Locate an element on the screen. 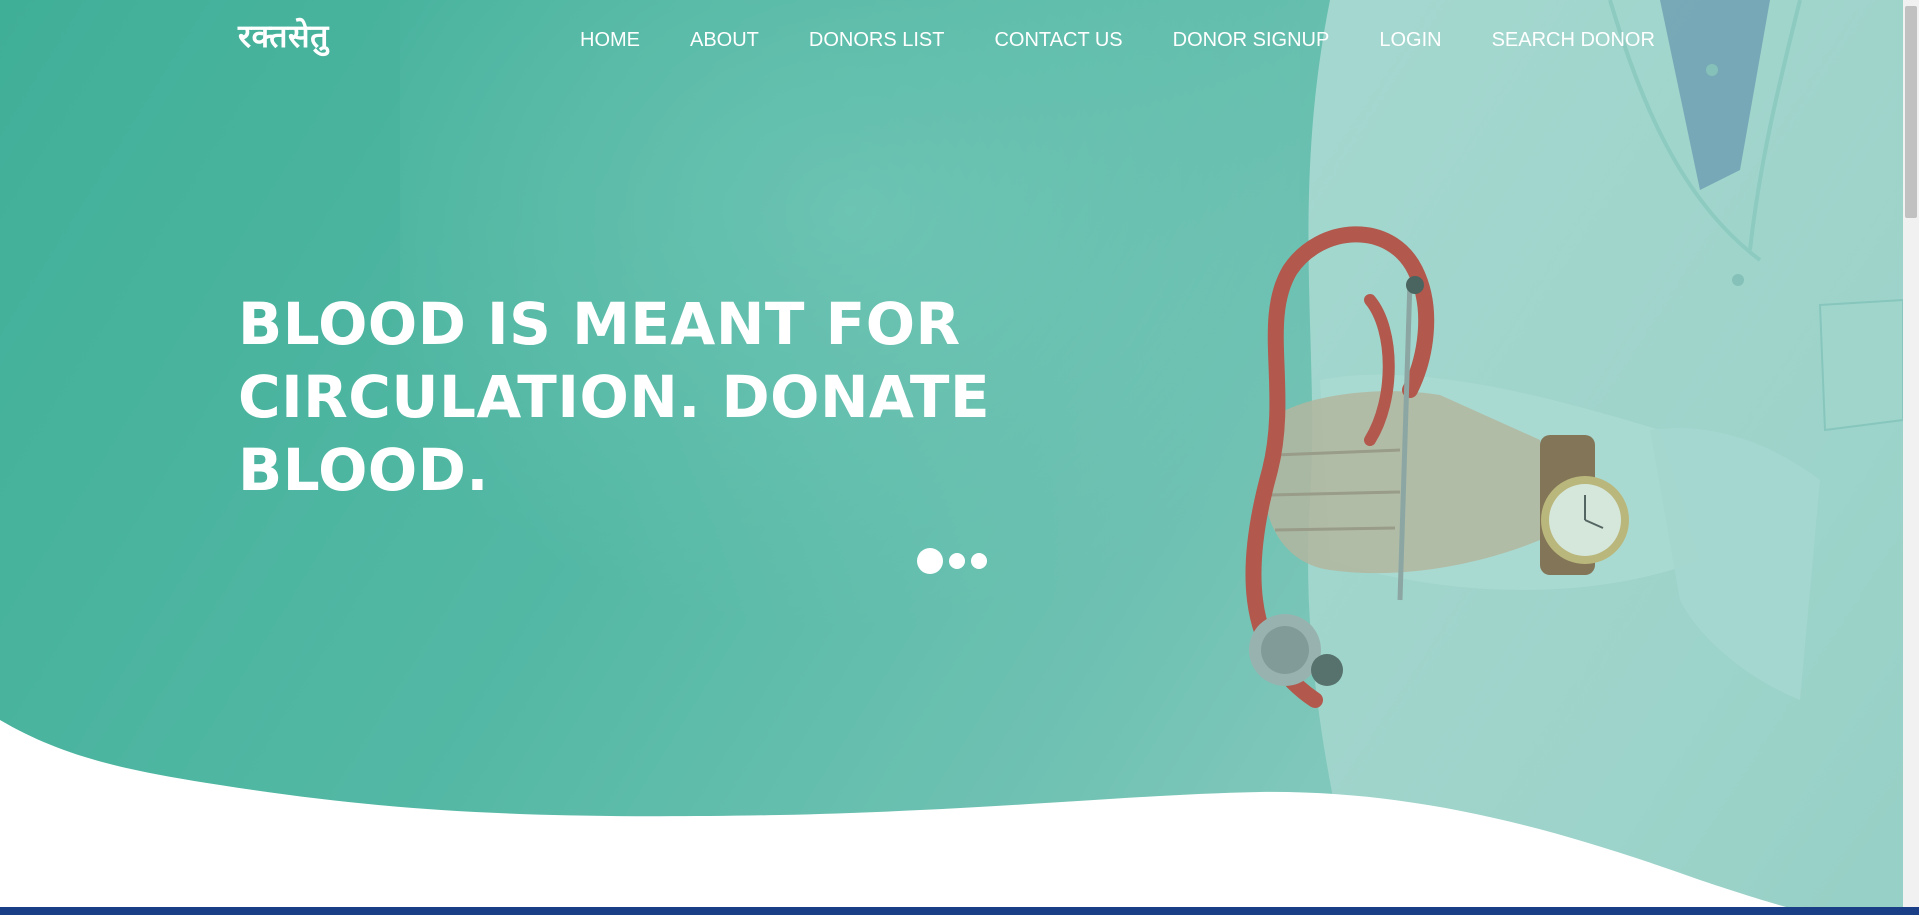 This screenshot has height=915, width=1919. nav-item-contact-us: CONTACT US is located at coordinates (1058, 40).